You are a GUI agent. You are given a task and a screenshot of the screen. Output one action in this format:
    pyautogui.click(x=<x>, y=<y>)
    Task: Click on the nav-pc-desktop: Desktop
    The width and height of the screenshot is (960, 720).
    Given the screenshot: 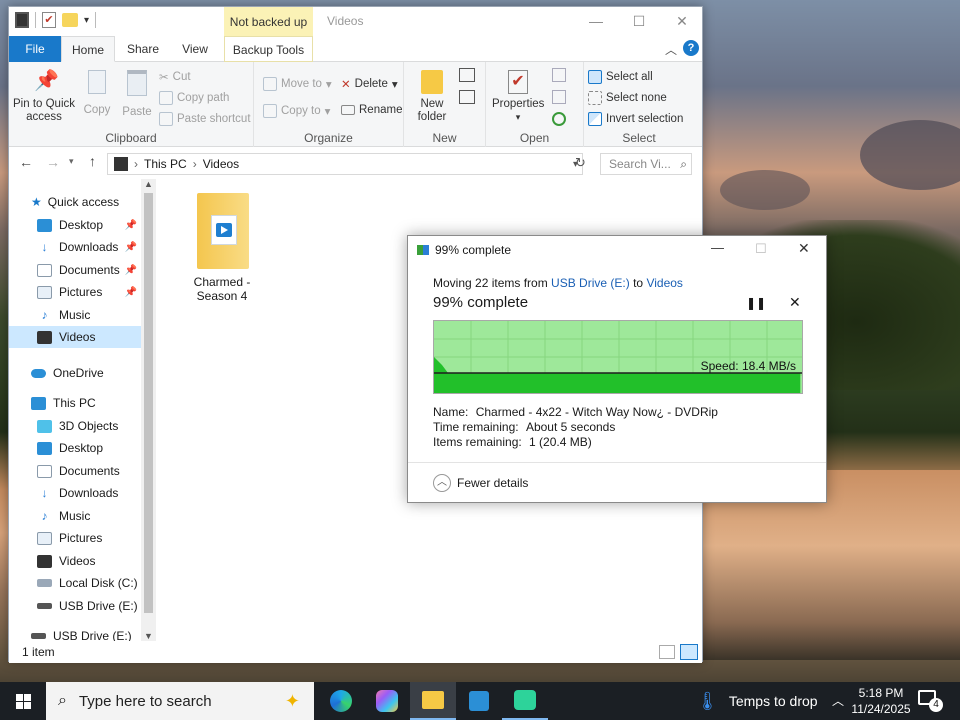 What is the action you would take?
    pyautogui.click(x=75, y=448)
    